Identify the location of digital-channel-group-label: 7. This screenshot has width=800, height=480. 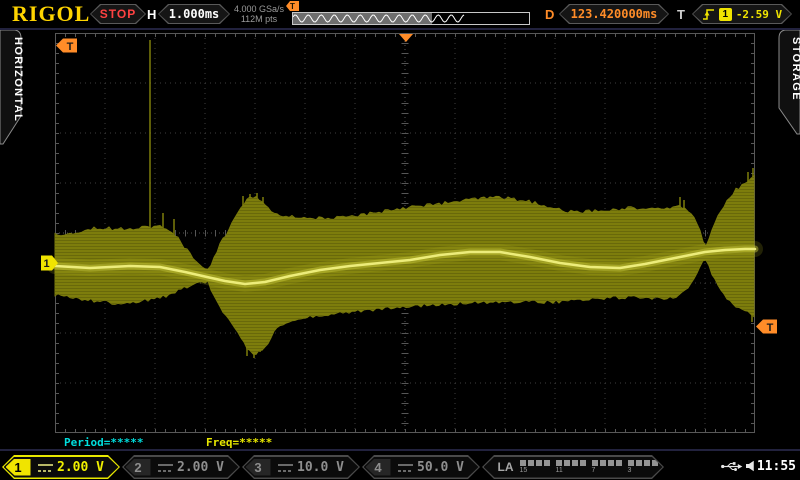
(593, 470).